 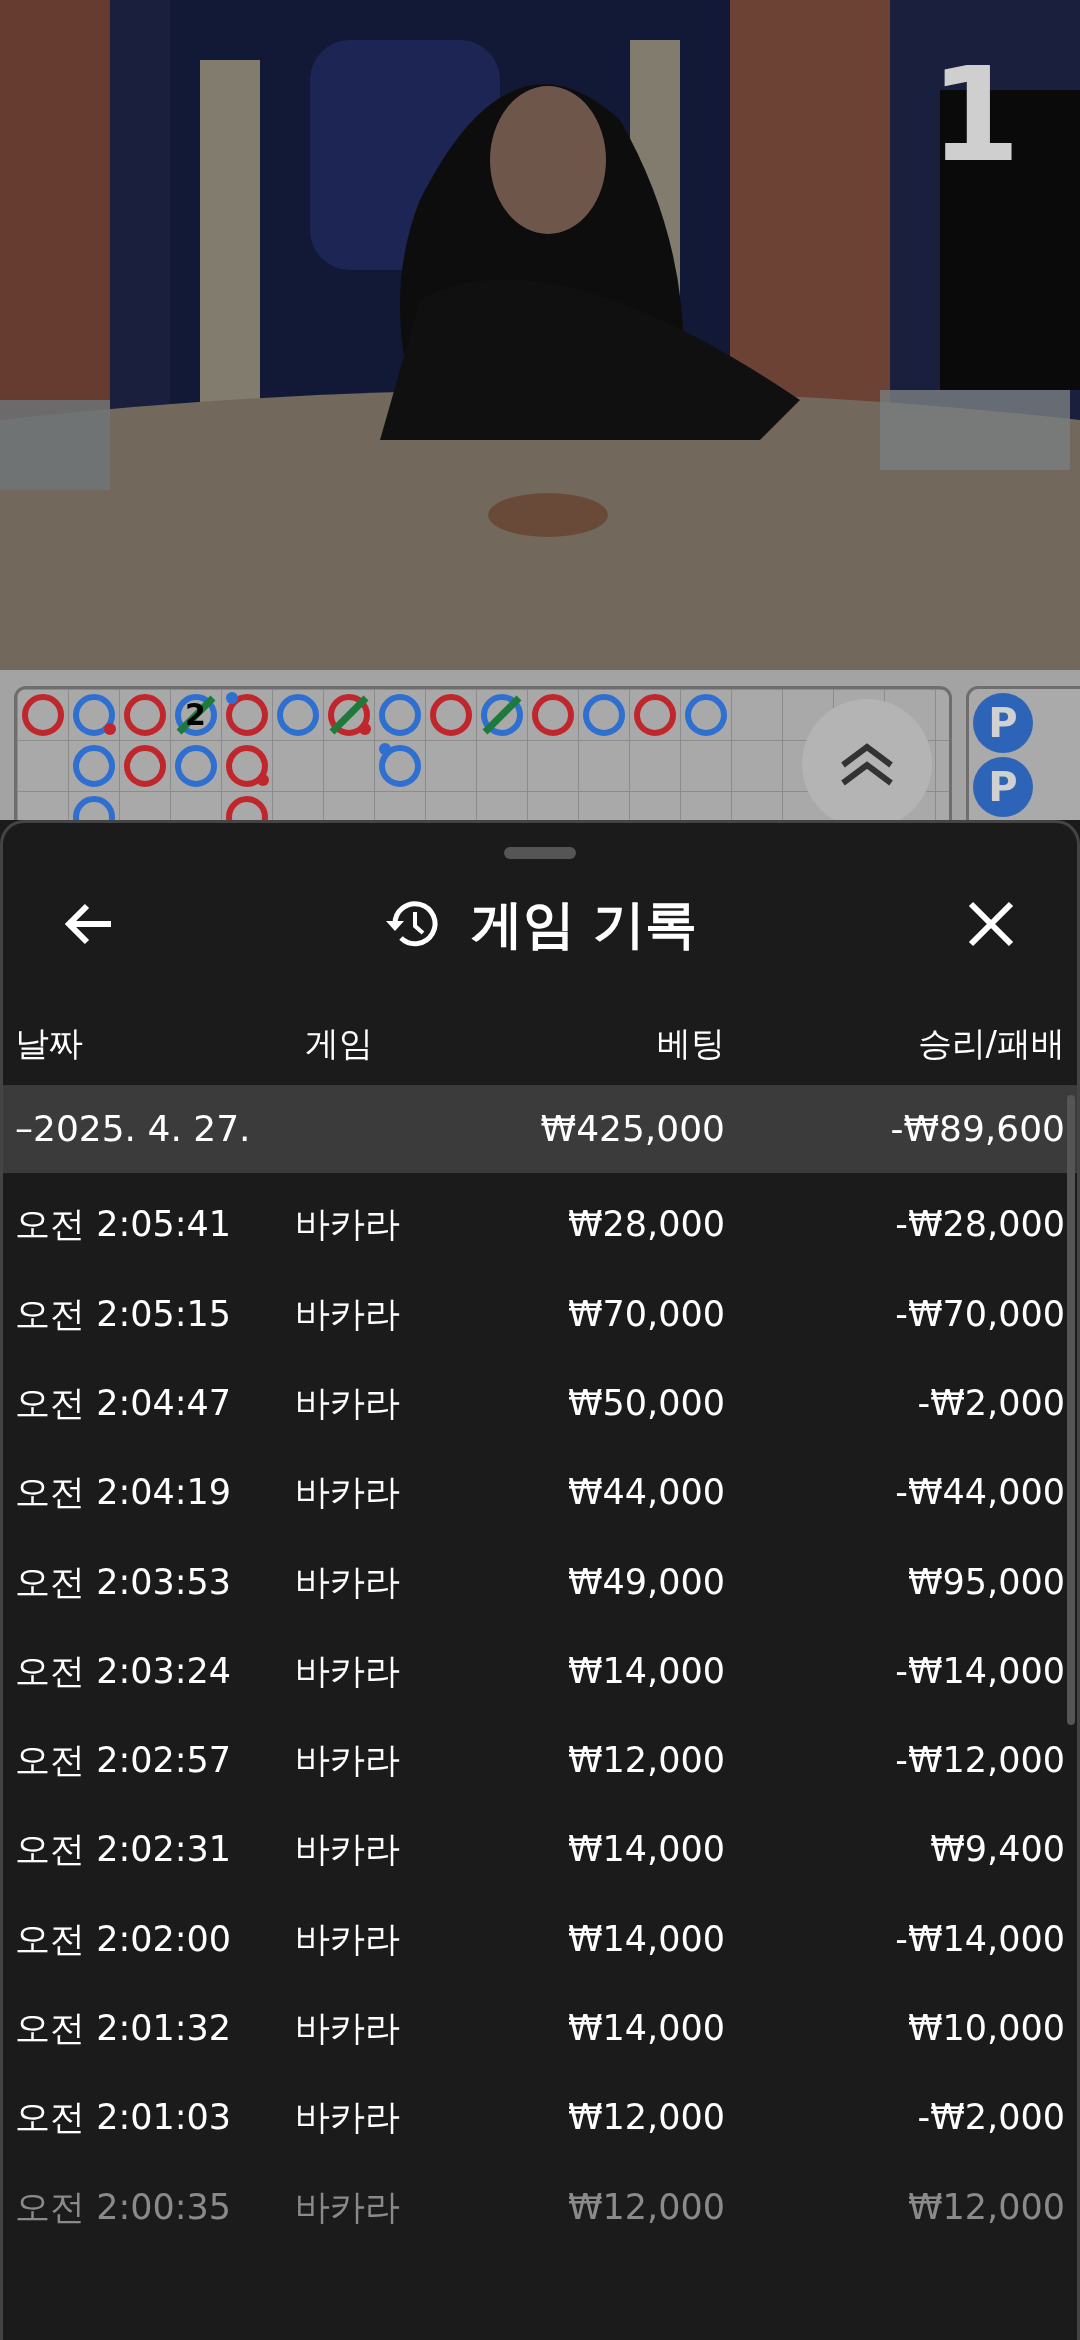 I want to click on summary-result: -₩89,600, so click(x=977, y=1128).